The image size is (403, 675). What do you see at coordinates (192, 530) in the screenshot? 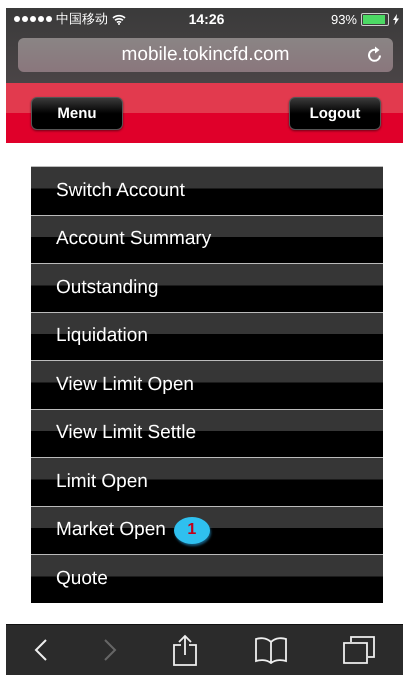
I see `count-badge: 1` at bounding box center [192, 530].